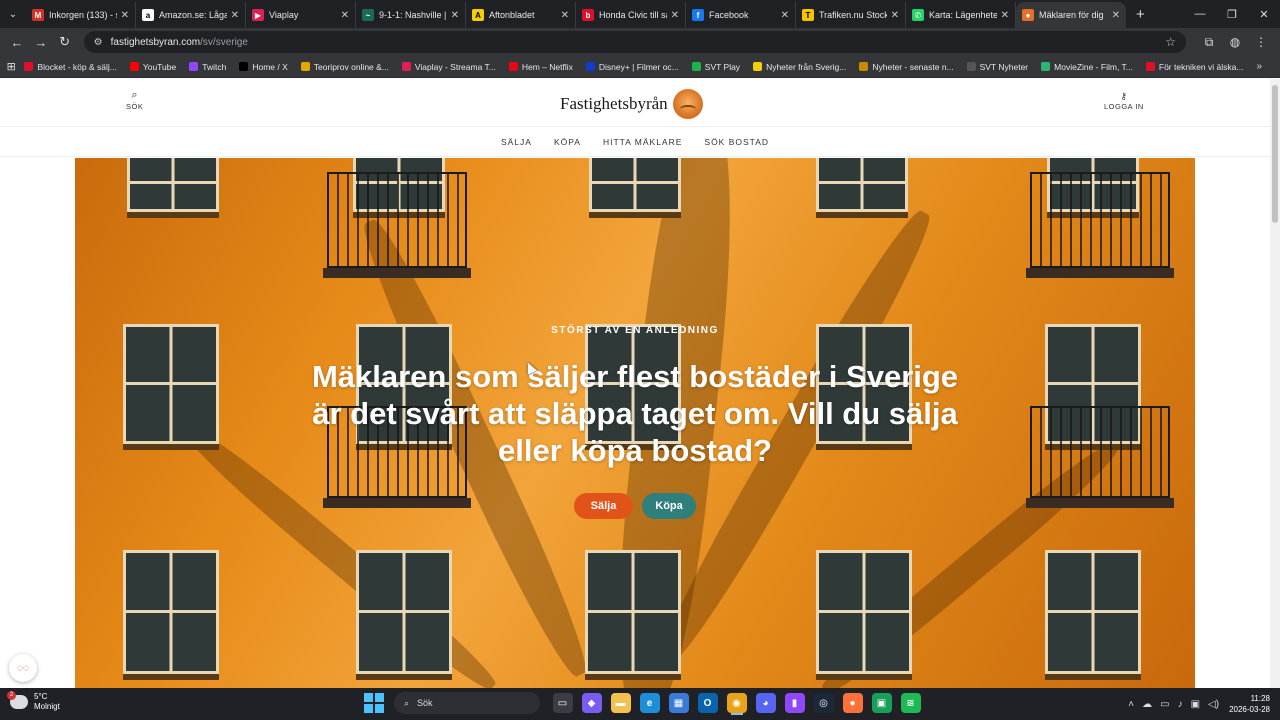 The image size is (1280, 720). Describe the element at coordinates (152, 67) in the screenshot. I see `bookmark-item: YouTube` at that location.